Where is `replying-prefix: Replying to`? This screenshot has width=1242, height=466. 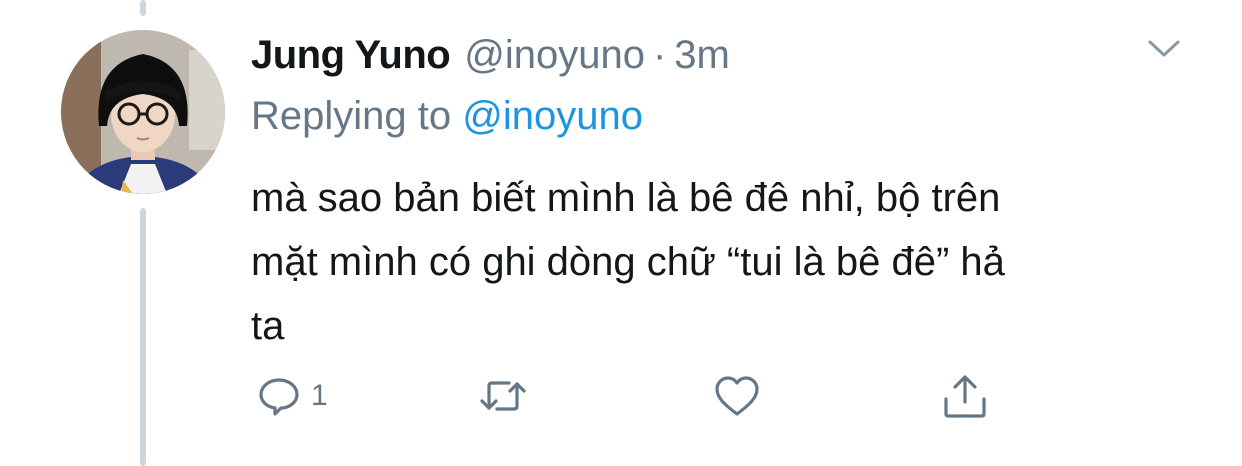
replying-prefix: Replying to is located at coordinates (351, 116).